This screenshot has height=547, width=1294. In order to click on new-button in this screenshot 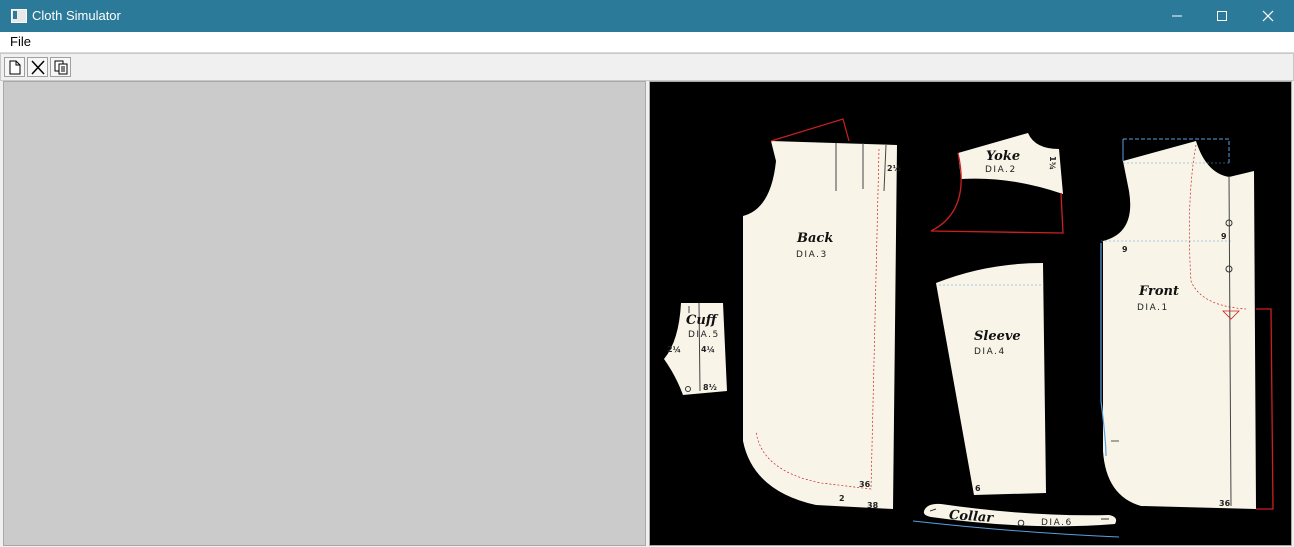, I will do `click(14, 67)`.